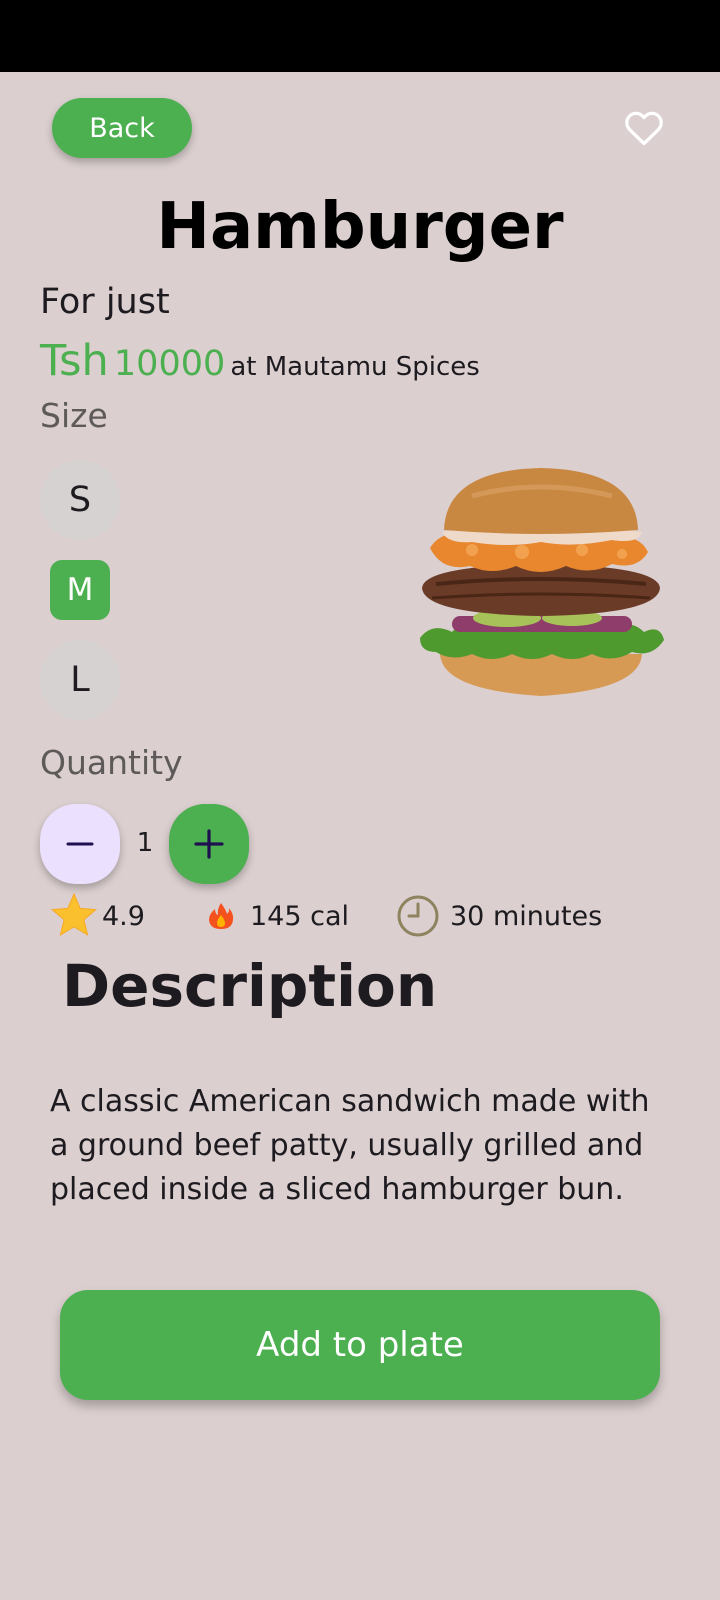 Image resolution: width=720 pixels, height=1600 pixels. What do you see at coordinates (360, 36) in the screenshot?
I see `status-bar` at bounding box center [360, 36].